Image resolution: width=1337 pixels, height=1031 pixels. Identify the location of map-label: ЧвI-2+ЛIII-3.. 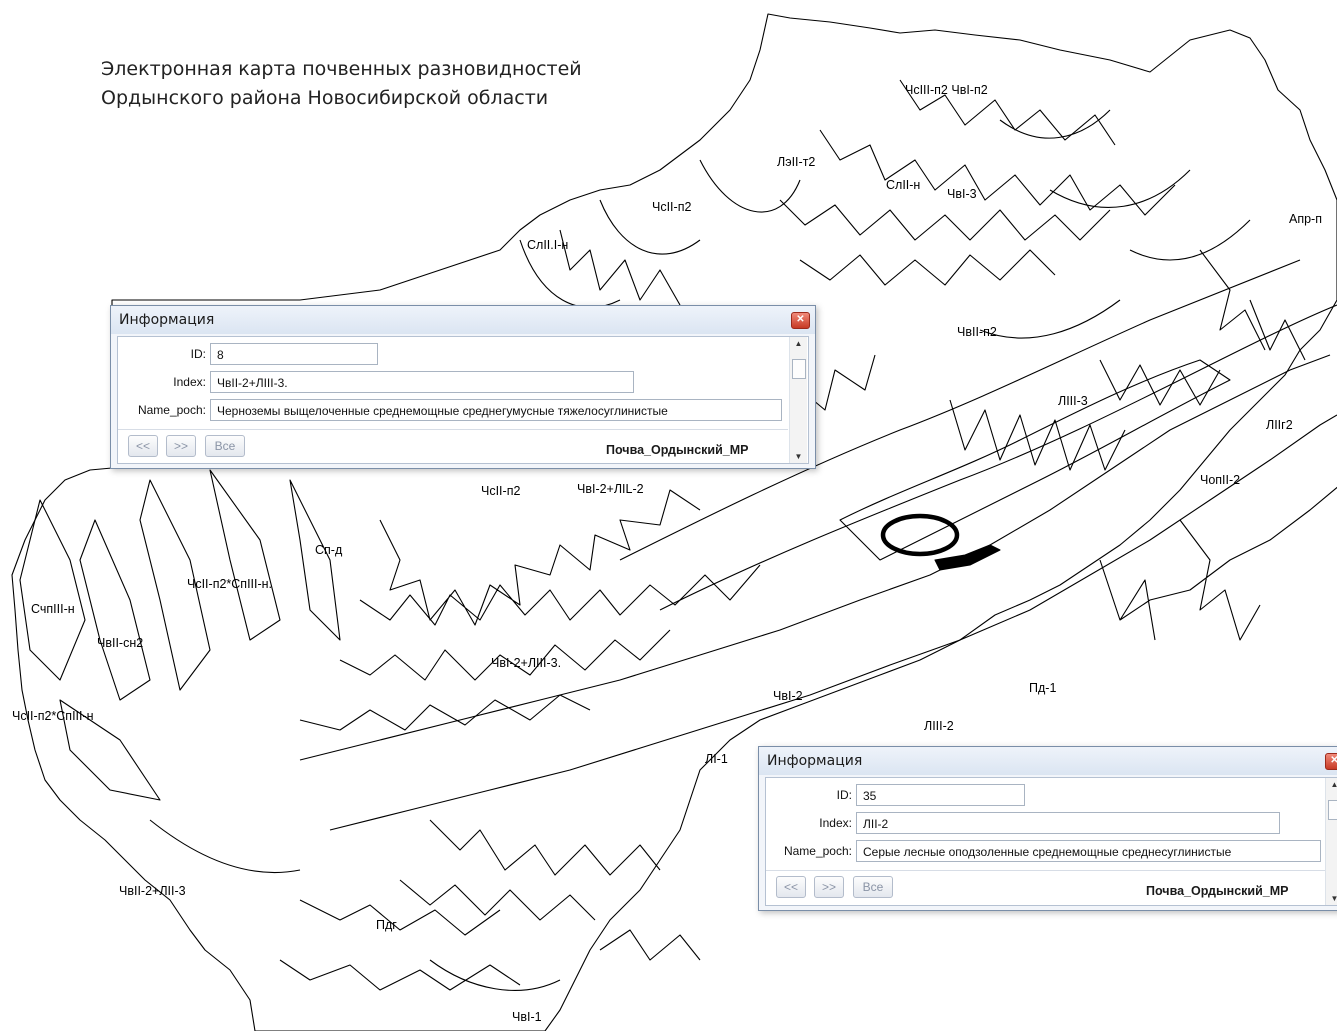
(526, 663).